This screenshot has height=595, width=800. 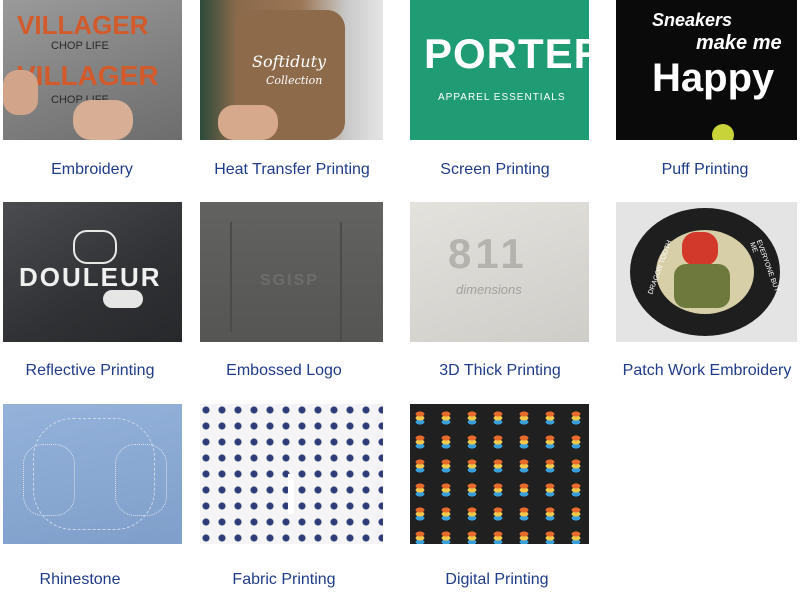 What do you see at coordinates (692, 20) in the screenshot?
I see `puff-printing-line-1: Sneakers` at bounding box center [692, 20].